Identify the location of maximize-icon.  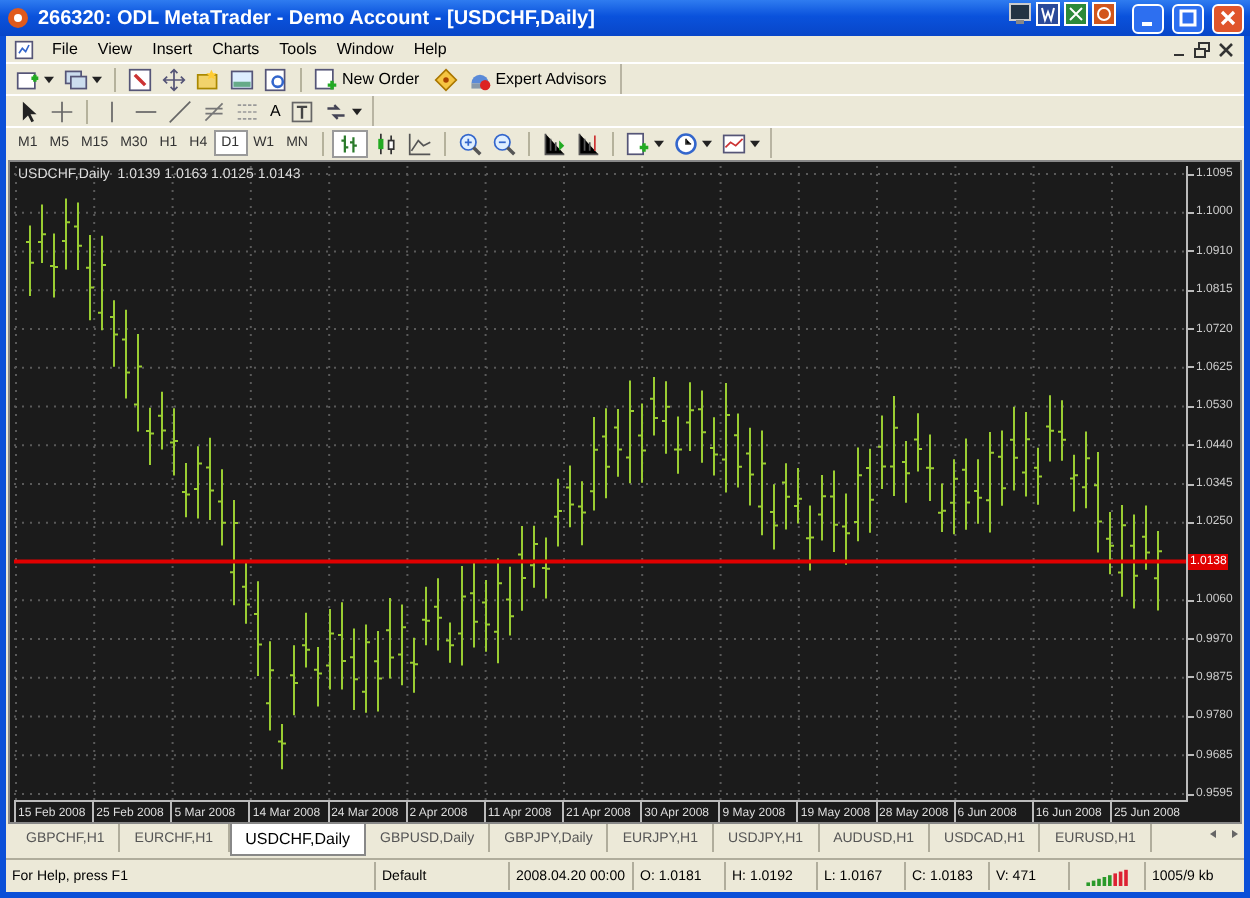
(1188, 18).